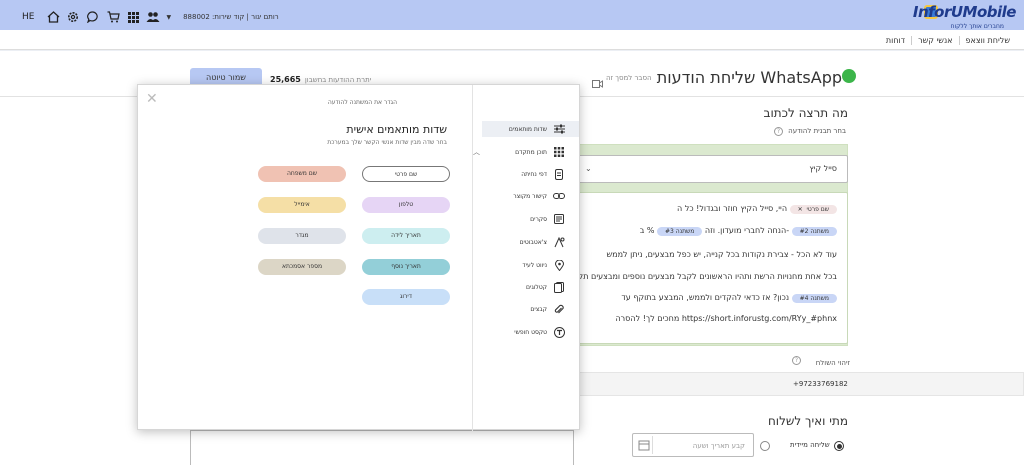  What do you see at coordinates (895, 40) in the screenshot?
I see `nav-item-reports: דוחות` at bounding box center [895, 40].